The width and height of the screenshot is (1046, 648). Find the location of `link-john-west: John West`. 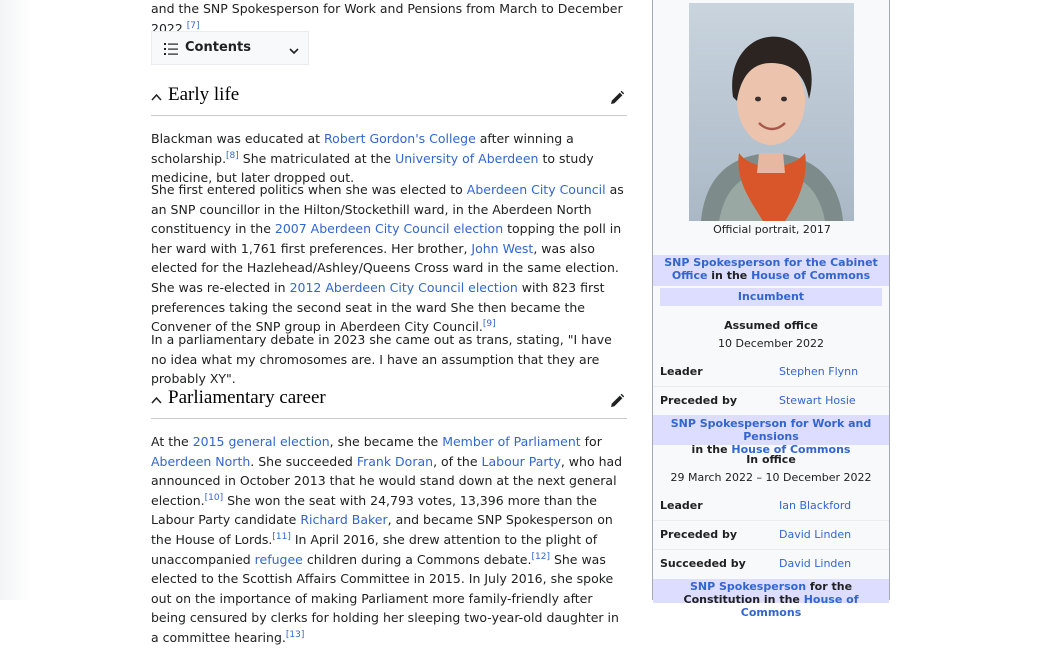

link-john-west: John West is located at coordinates (502, 248).